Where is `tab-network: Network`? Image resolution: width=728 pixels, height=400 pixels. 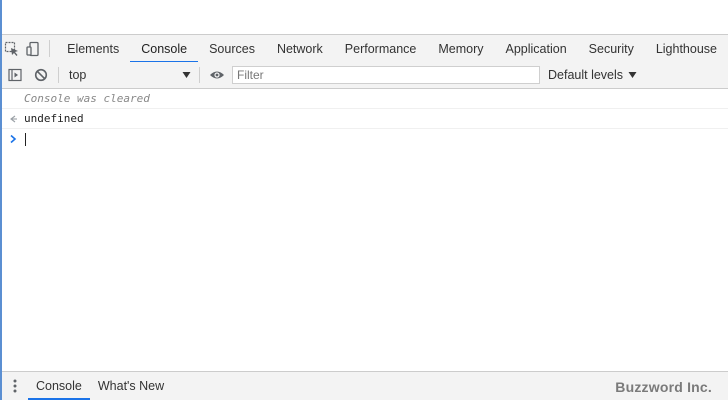
tab-network: Network is located at coordinates (300, 48).